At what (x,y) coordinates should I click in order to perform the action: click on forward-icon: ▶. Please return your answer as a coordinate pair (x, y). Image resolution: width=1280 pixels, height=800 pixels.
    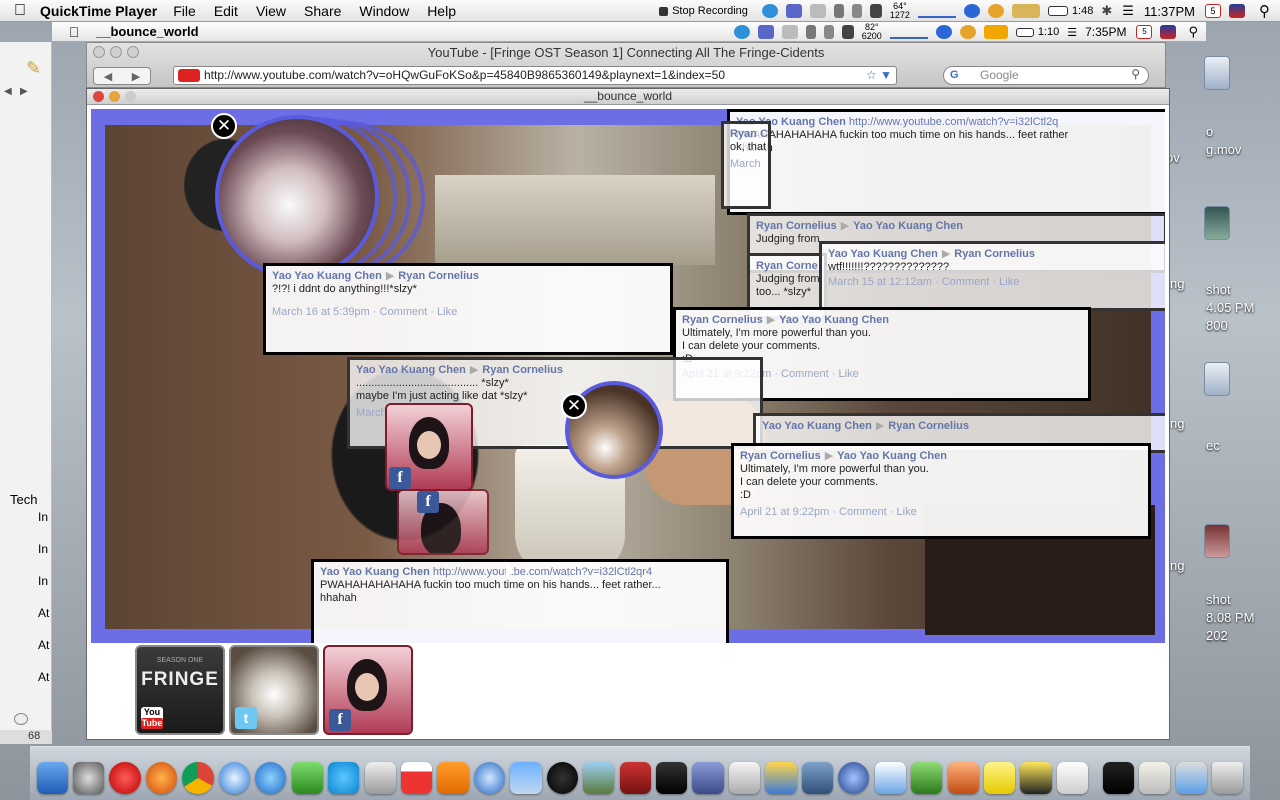
    Looking at the image, I should click on (136, 76).